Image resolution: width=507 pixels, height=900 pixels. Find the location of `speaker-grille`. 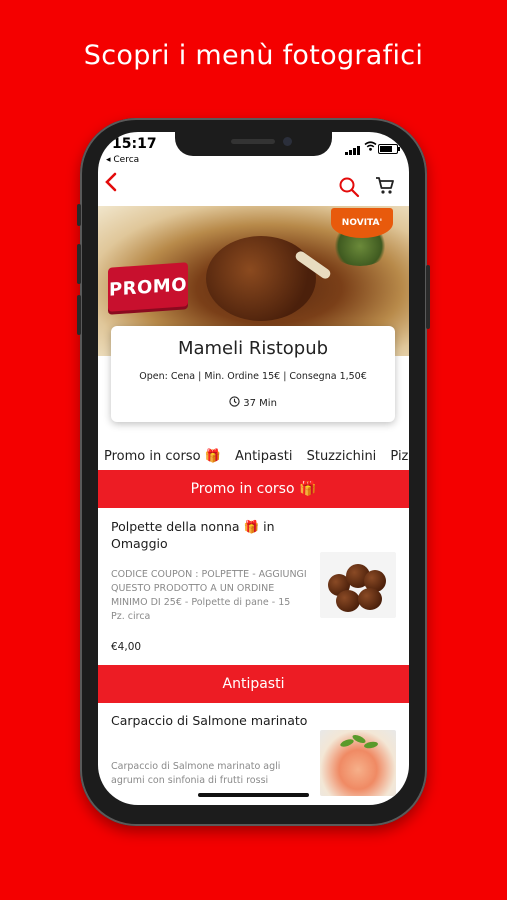

speaker-grille is located at coordinates (253, 141).